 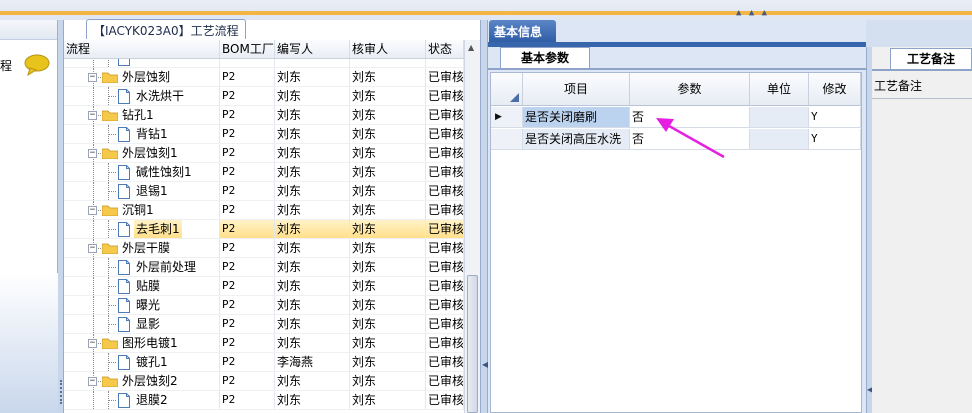 I want to click on tree-row: 外层前处理 P2 刘东 刘东 已审核, so click(x=264, y=267).